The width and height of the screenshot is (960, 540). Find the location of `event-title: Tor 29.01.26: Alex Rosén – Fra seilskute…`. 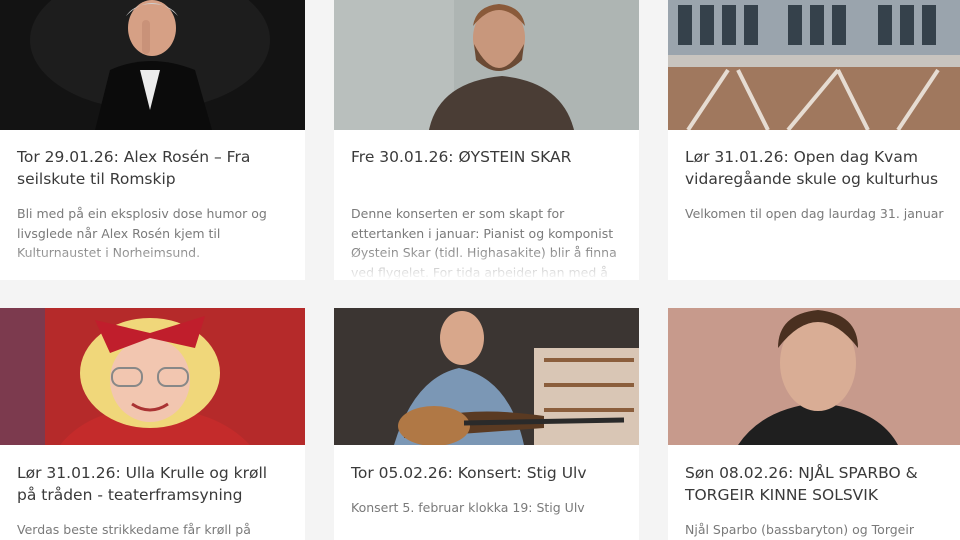

event-title: Tor 29.01.26: Alex Rosén – Fra seilskute… is located at coordinates (154, 168).